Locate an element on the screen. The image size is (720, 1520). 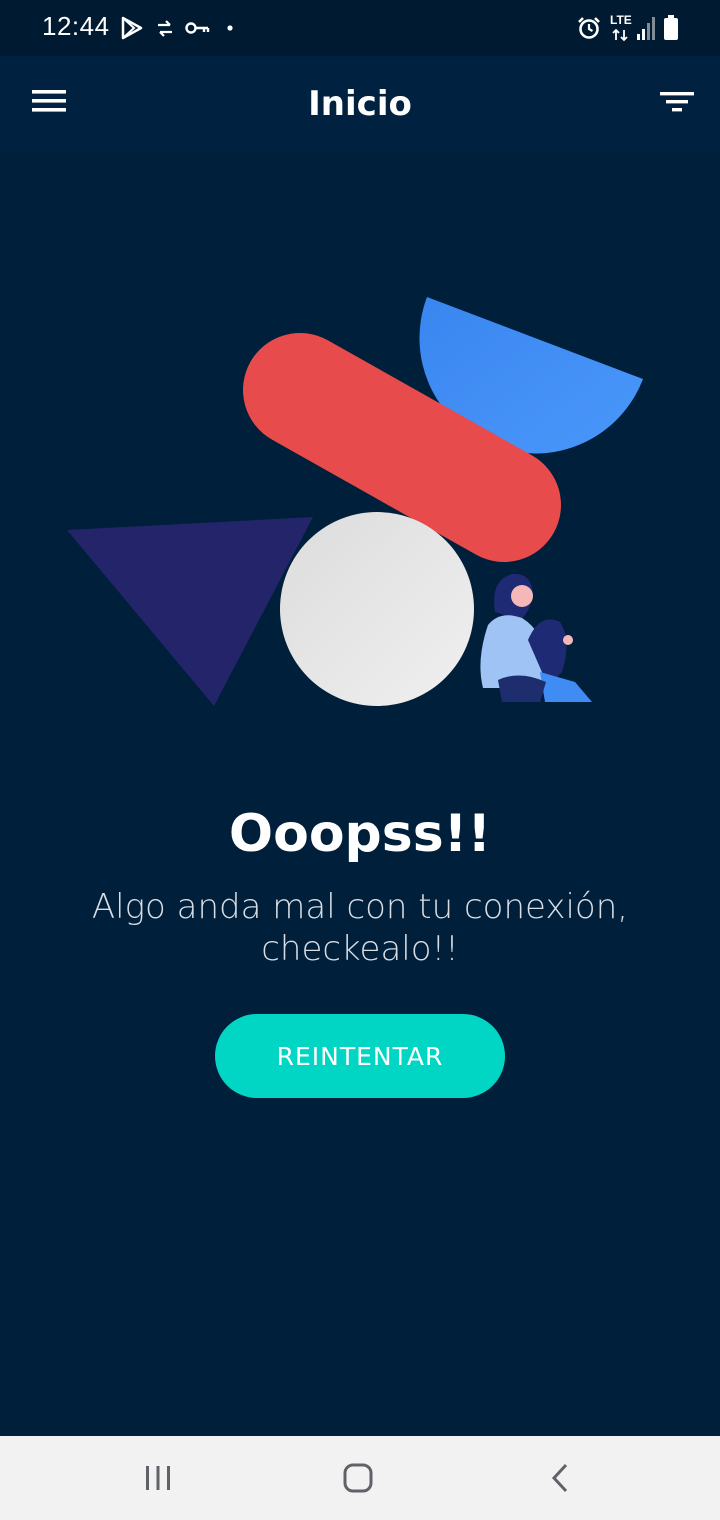
sitting-person-figure is located at coordinates (536, 637).